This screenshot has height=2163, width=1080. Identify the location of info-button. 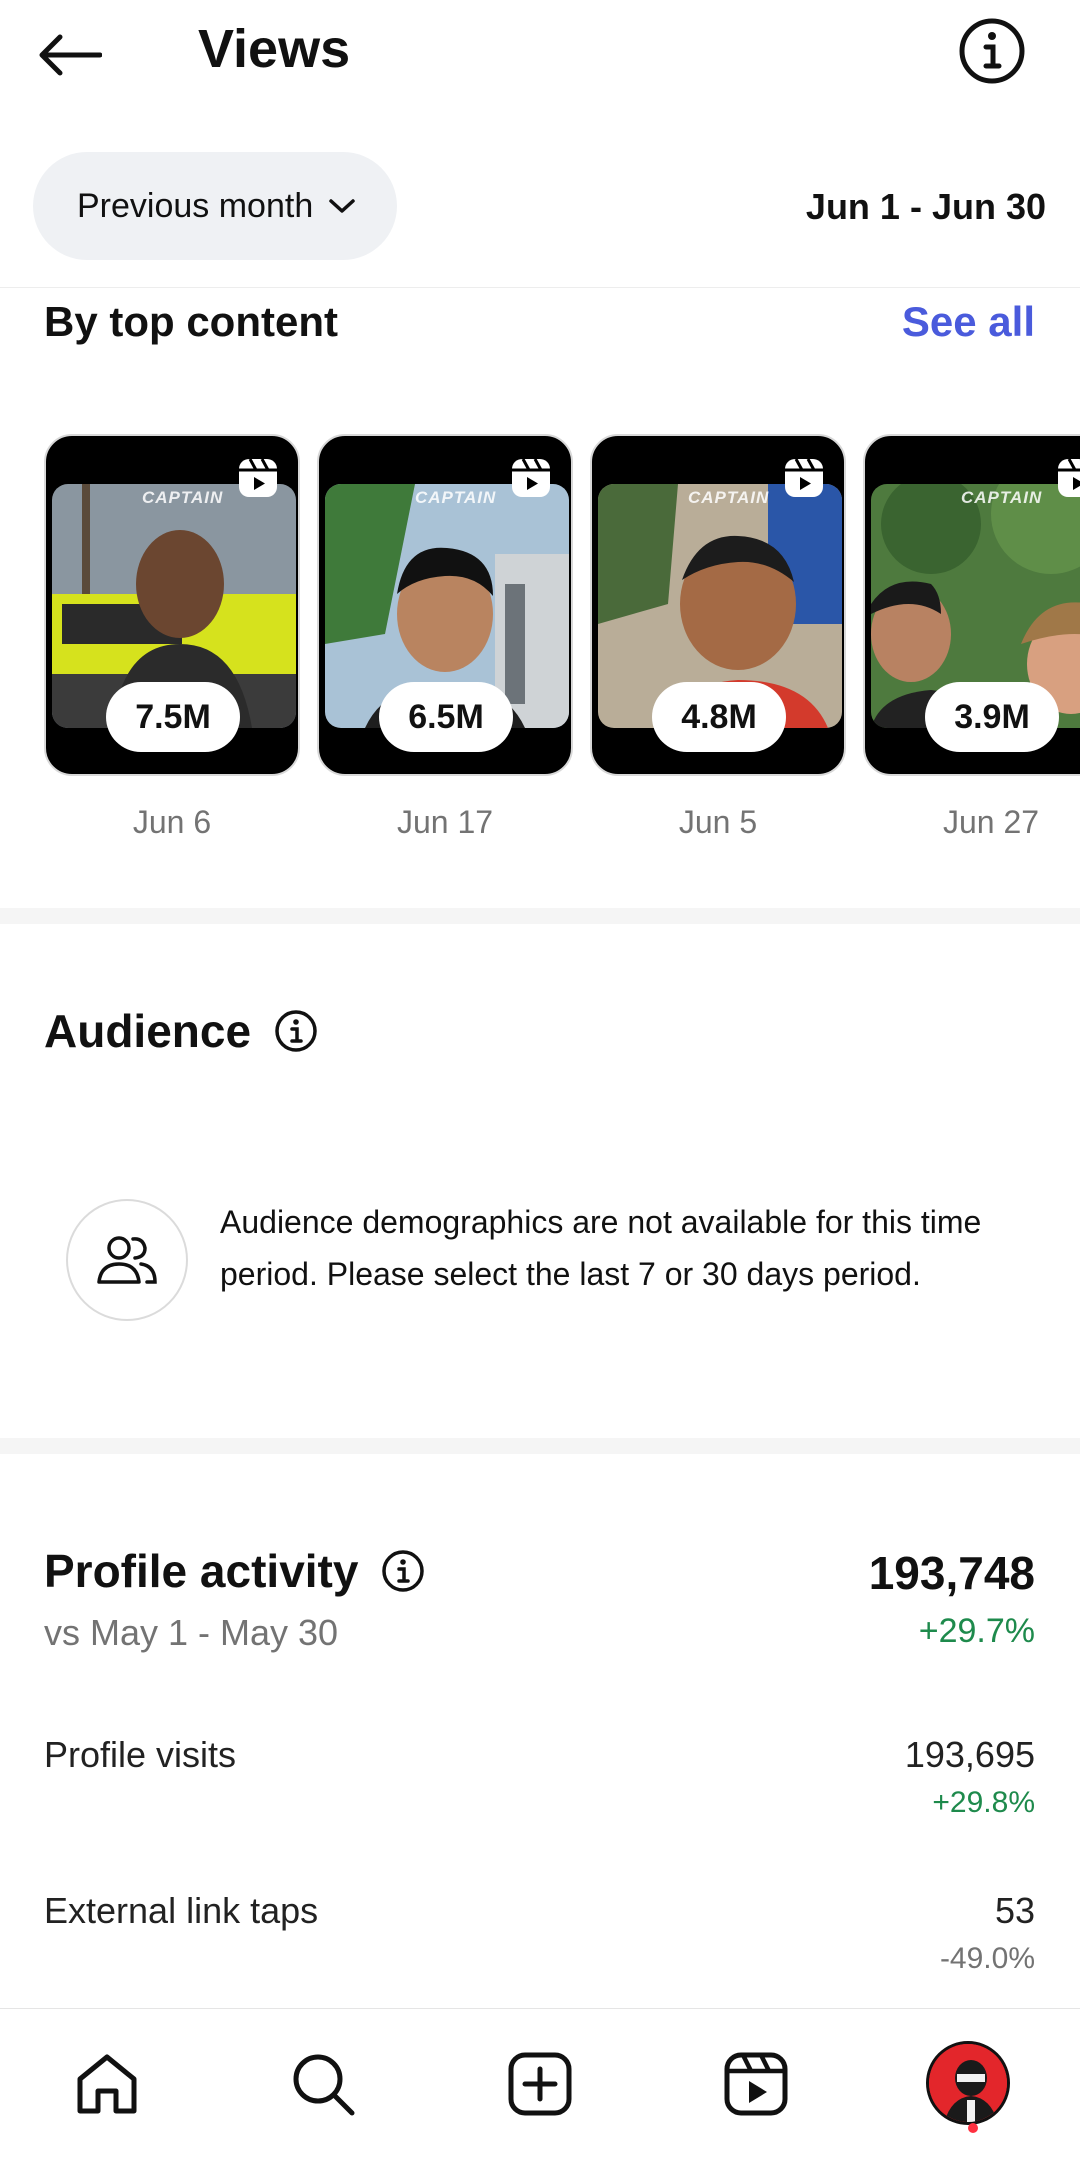
(992, 51).